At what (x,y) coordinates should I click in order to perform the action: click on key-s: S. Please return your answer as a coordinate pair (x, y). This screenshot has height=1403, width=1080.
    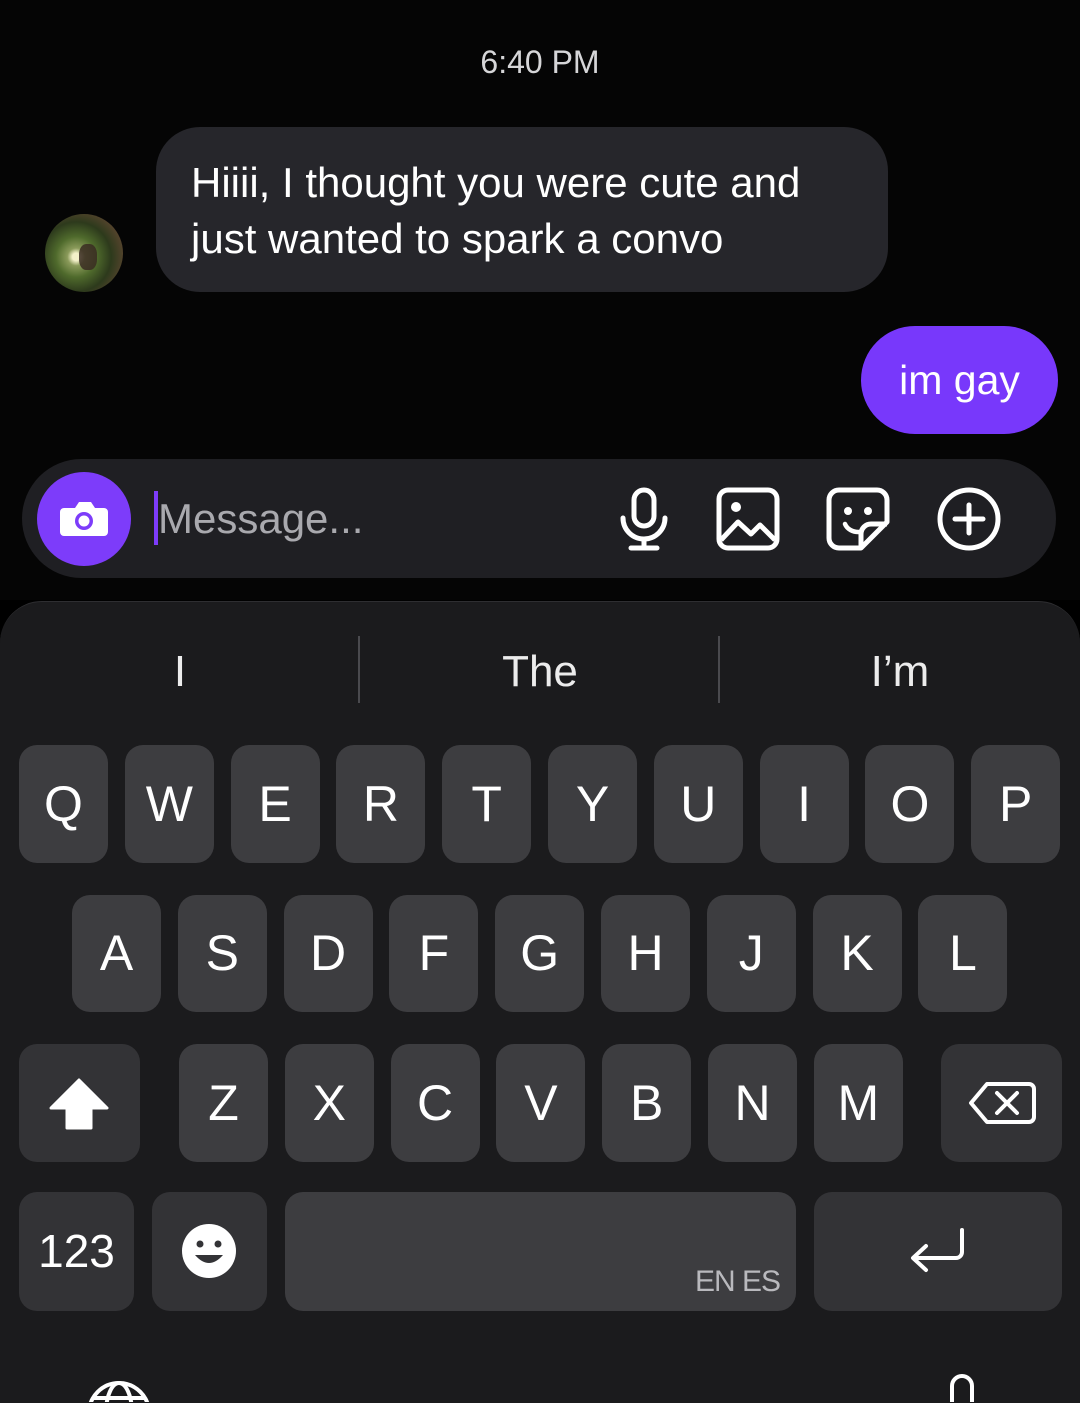
    Looking at the image, I should click on (222, 953).